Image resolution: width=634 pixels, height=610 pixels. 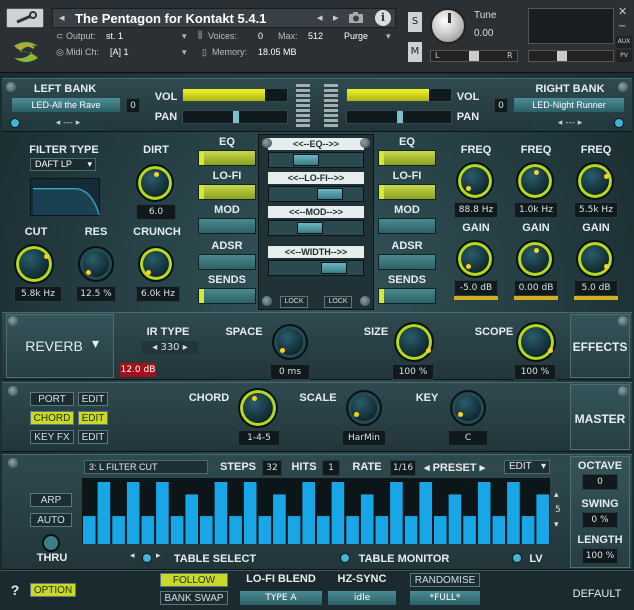 I want to click on center-strip-2-handle, so click(x=310, y=228).